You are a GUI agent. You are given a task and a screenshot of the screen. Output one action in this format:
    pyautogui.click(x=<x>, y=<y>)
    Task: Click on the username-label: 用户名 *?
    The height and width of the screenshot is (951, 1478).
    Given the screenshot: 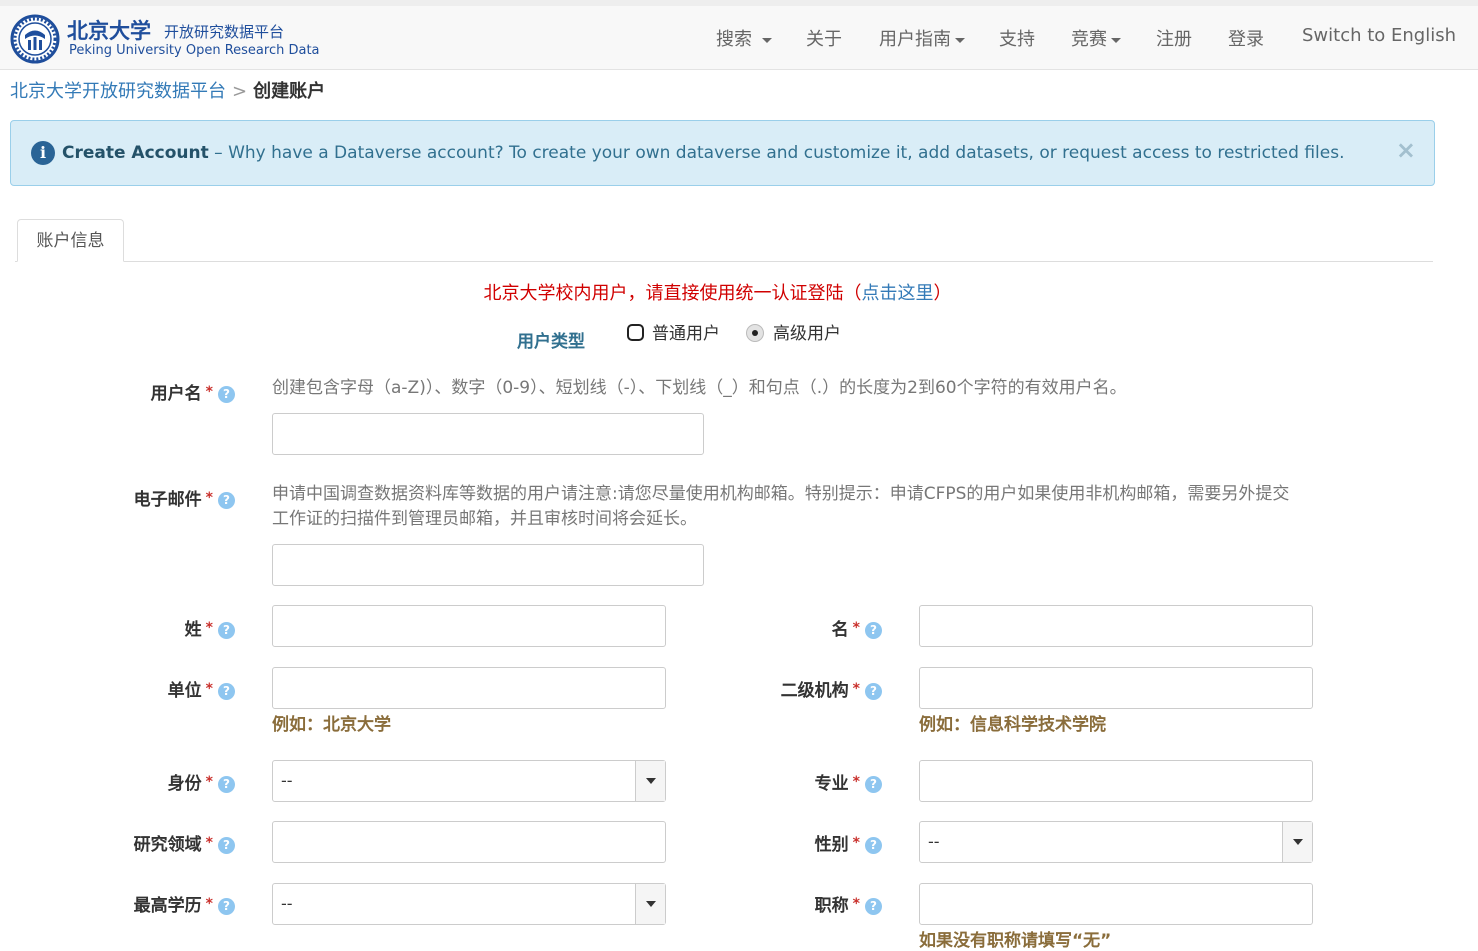 What is the action you would take?
    pyautogui.click(x=130, y=391)
    